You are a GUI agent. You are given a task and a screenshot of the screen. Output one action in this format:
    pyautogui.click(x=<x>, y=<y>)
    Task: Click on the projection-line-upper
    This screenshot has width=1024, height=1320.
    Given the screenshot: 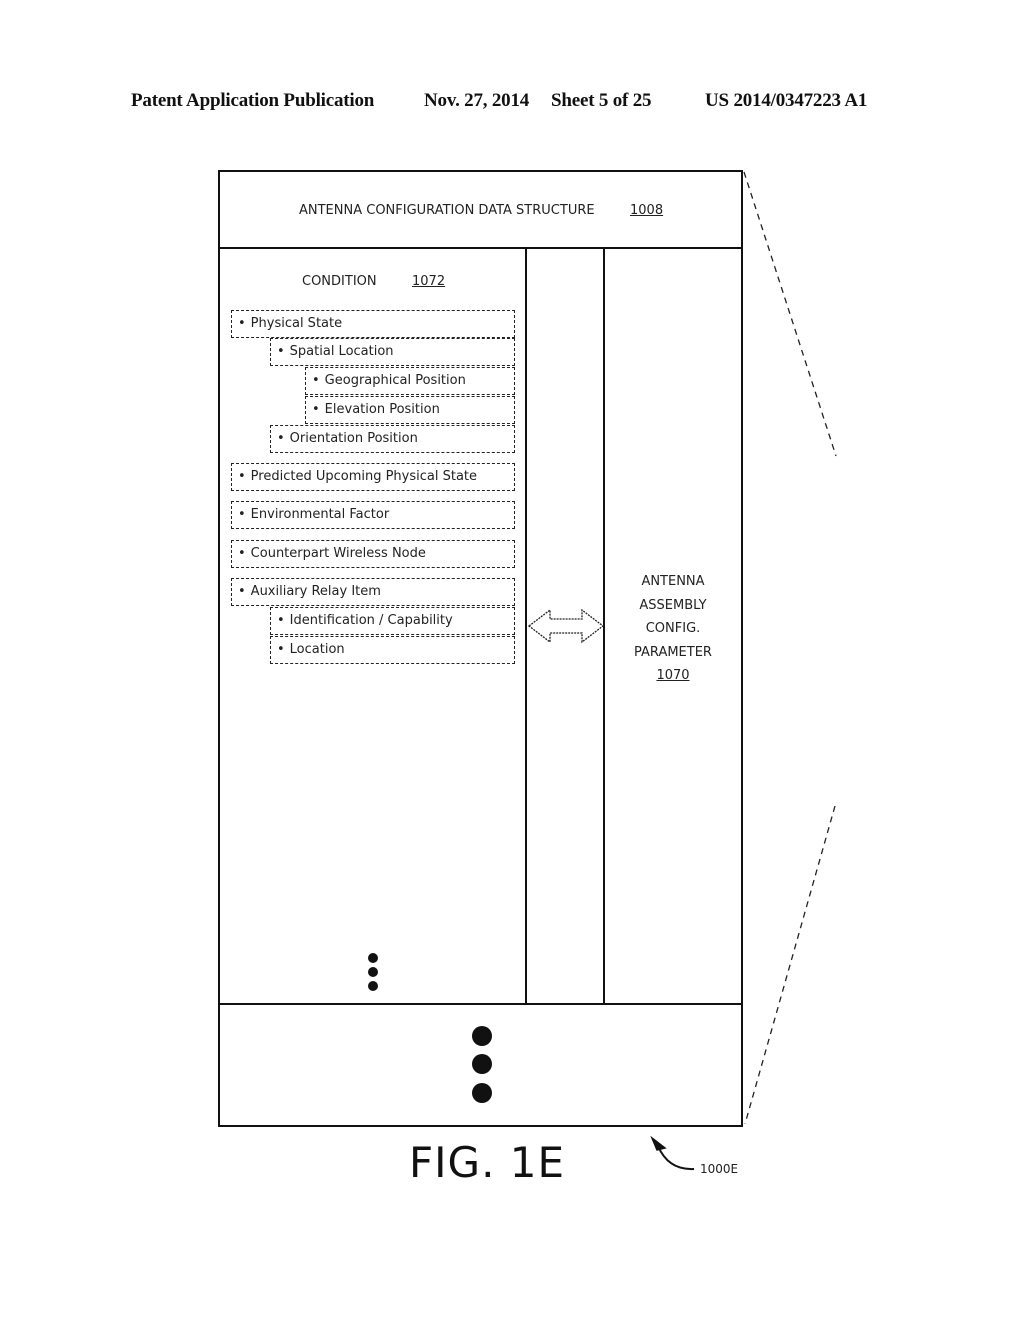 What is the action you would take?
    pyautogui.click(x=790, y=314)
    